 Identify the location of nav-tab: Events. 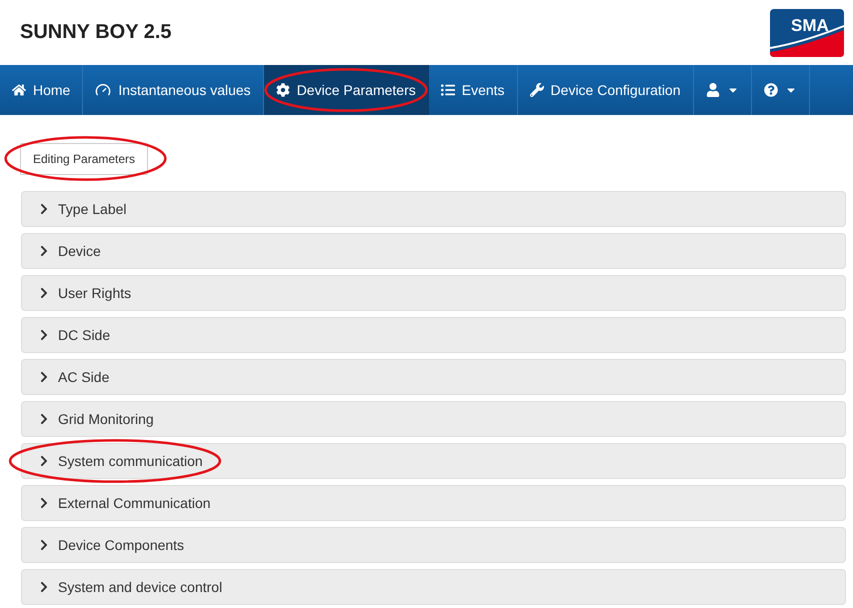
(473, 90).